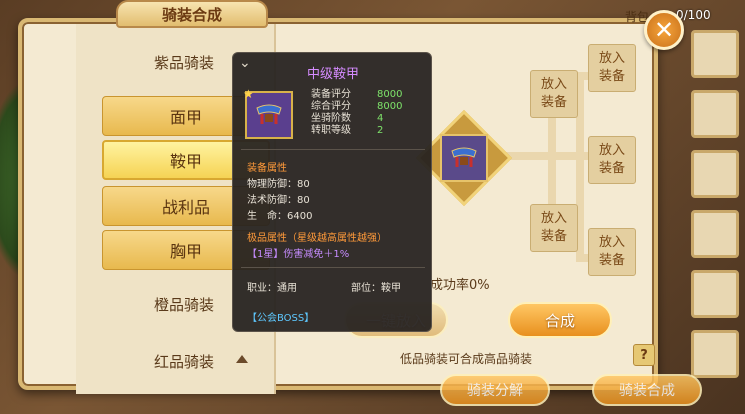  I want to click on extreme-attr-title: 极品属性（星级越高属性越强）, so click(317, 238).